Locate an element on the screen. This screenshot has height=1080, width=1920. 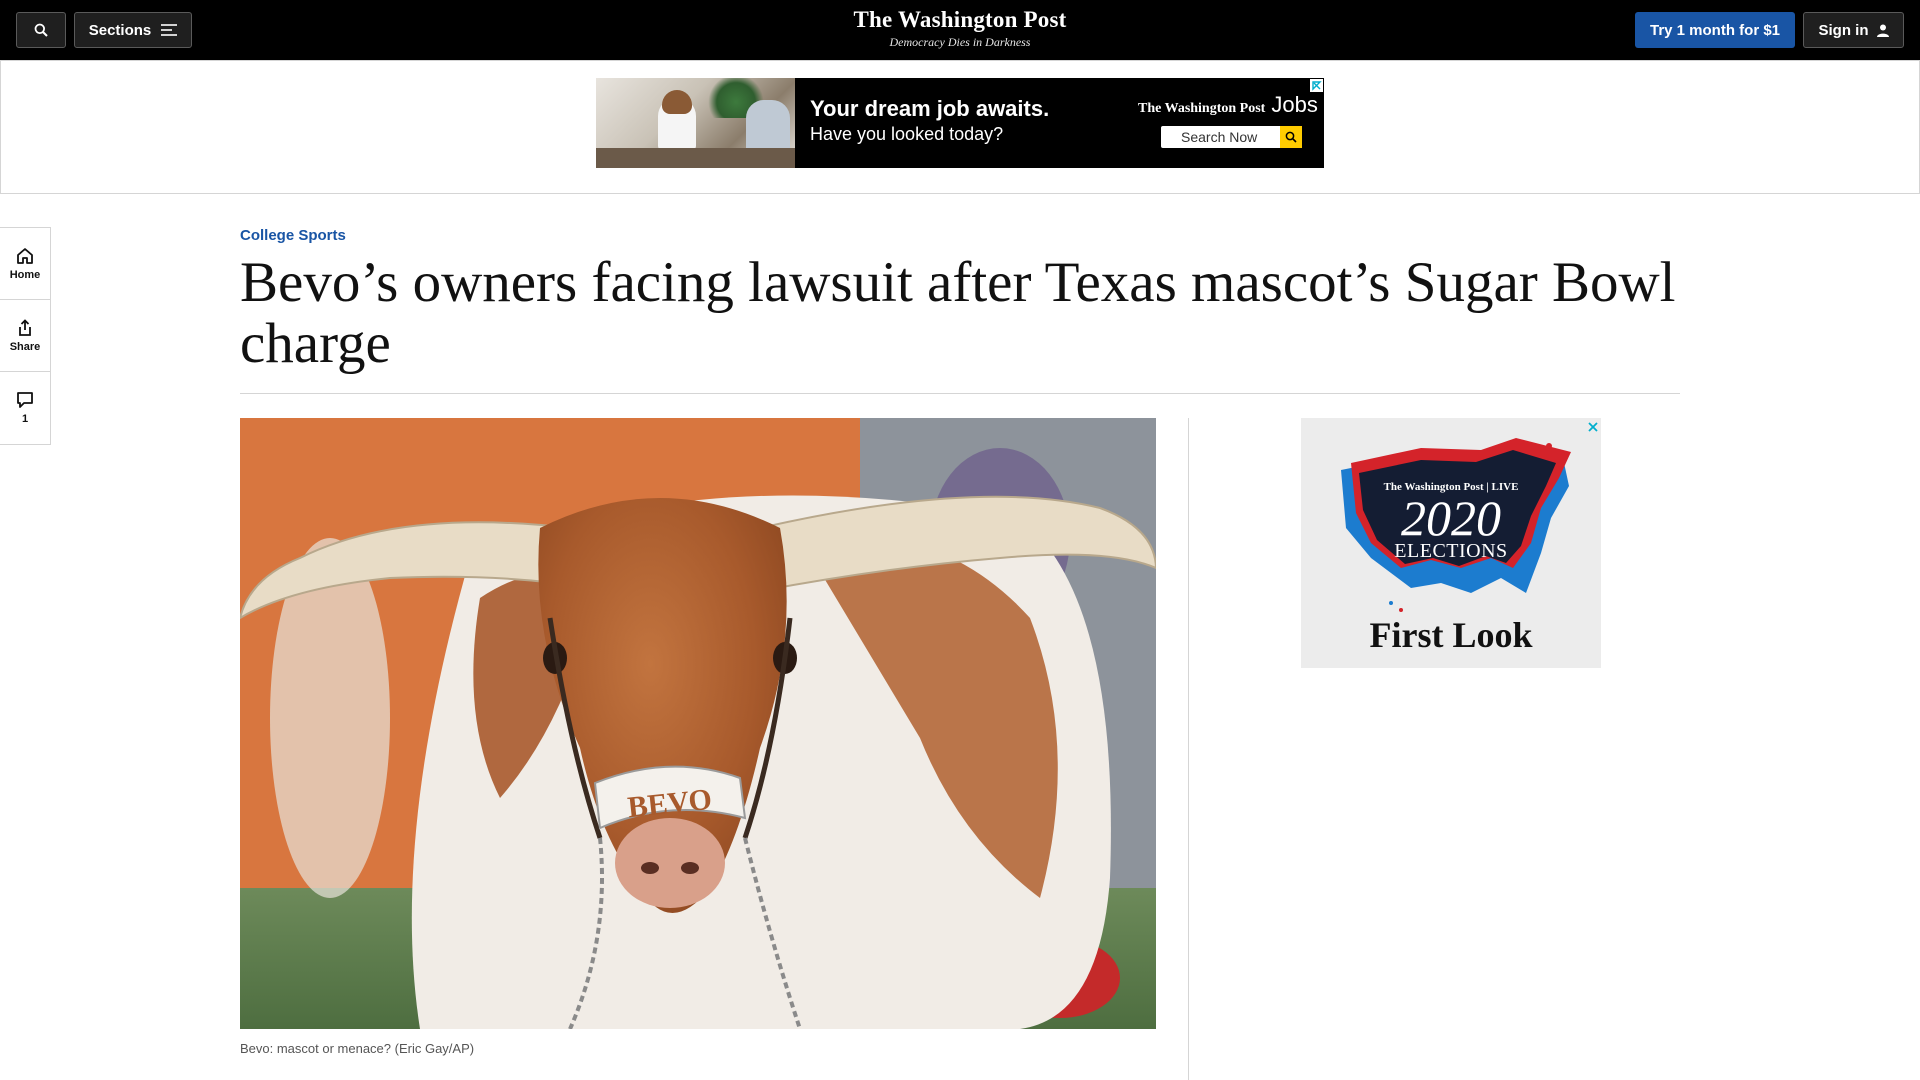
sign-in-label: Sign in is located at coordinates (1843, 30).